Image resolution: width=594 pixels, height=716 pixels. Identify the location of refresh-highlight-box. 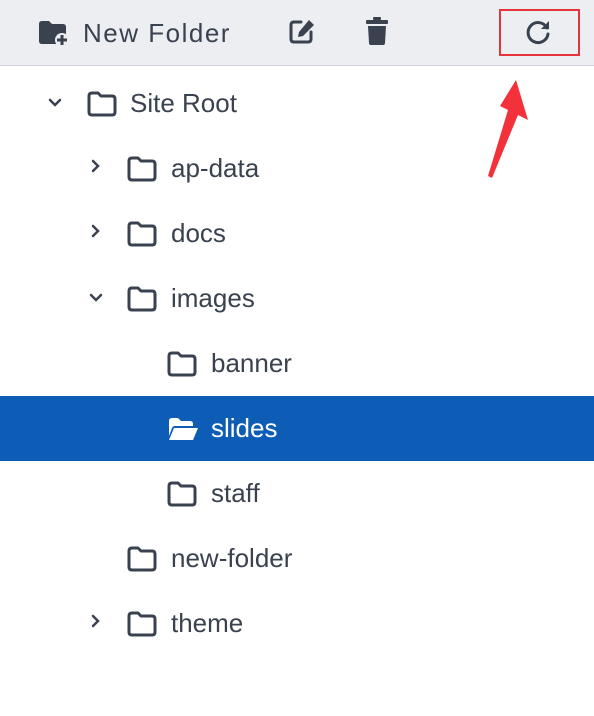
(539, 32).